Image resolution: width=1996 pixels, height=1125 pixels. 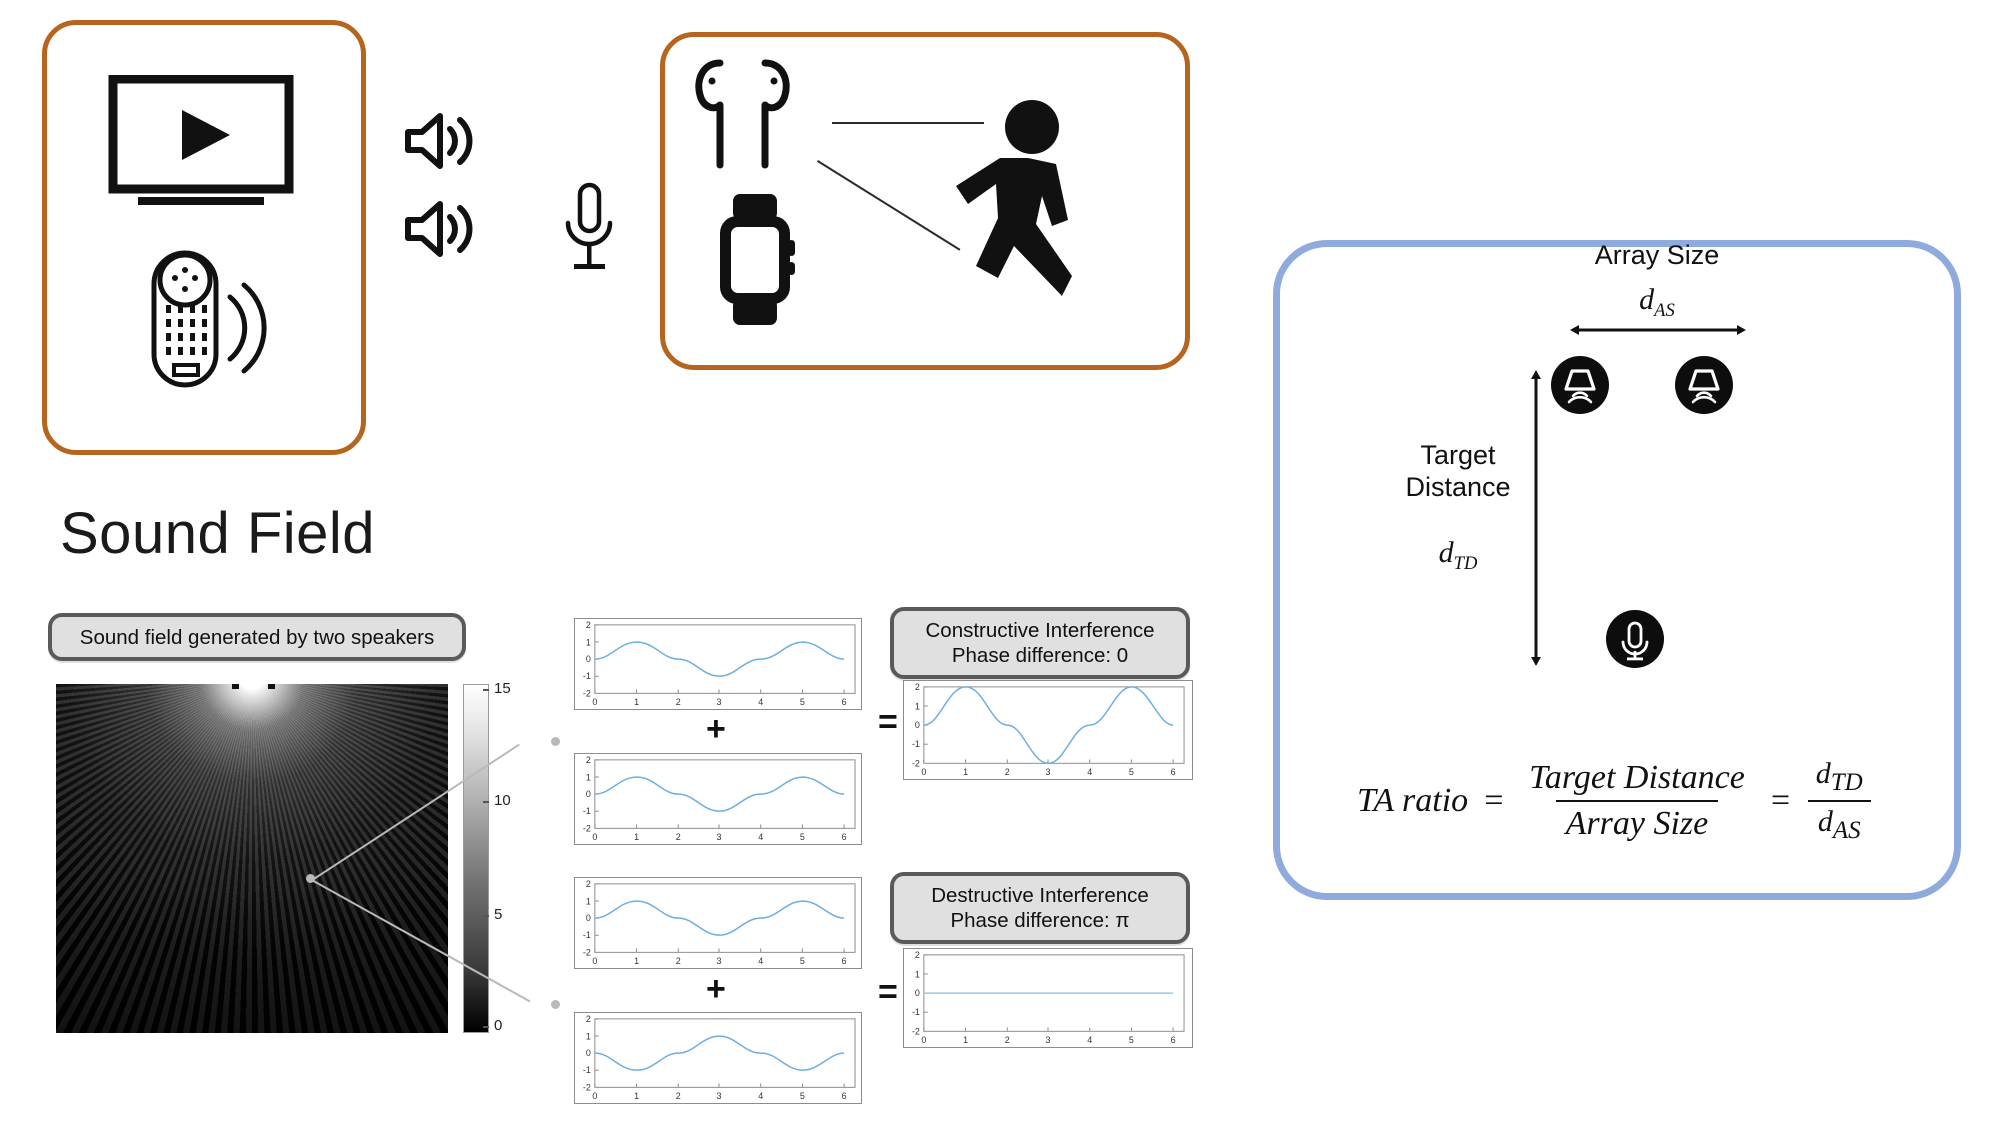 What do you see at coordinates (1825, 821) in the screenshot?
I see `den2-base: d` at bounding box center [1825, 821].